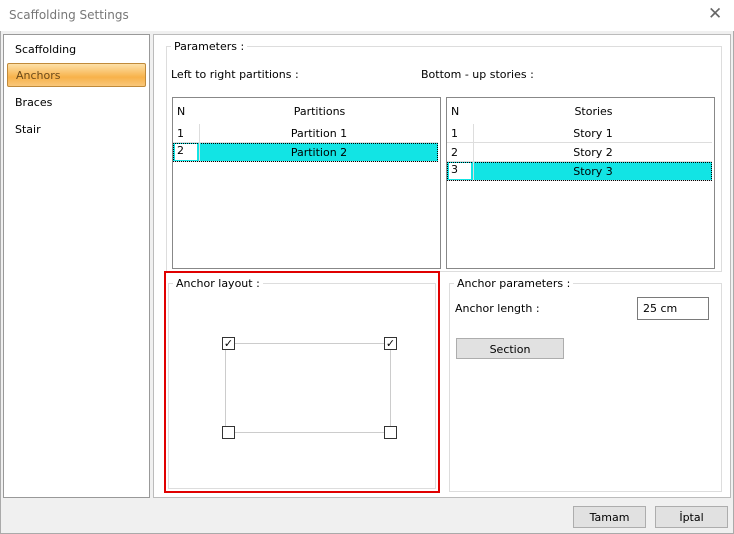  I want to click on table-row: 1 Partition 1, so click(305, 133).